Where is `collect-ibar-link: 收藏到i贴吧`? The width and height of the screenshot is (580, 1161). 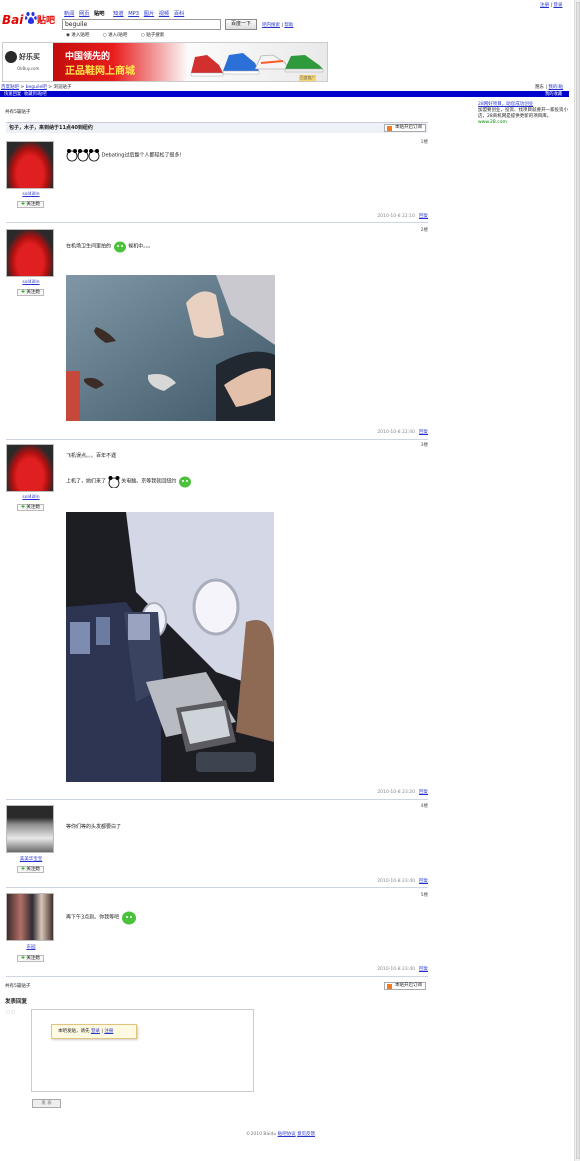 collect-ibar-link: 收藏到i贴吧 is located at coordinates (35, 94).